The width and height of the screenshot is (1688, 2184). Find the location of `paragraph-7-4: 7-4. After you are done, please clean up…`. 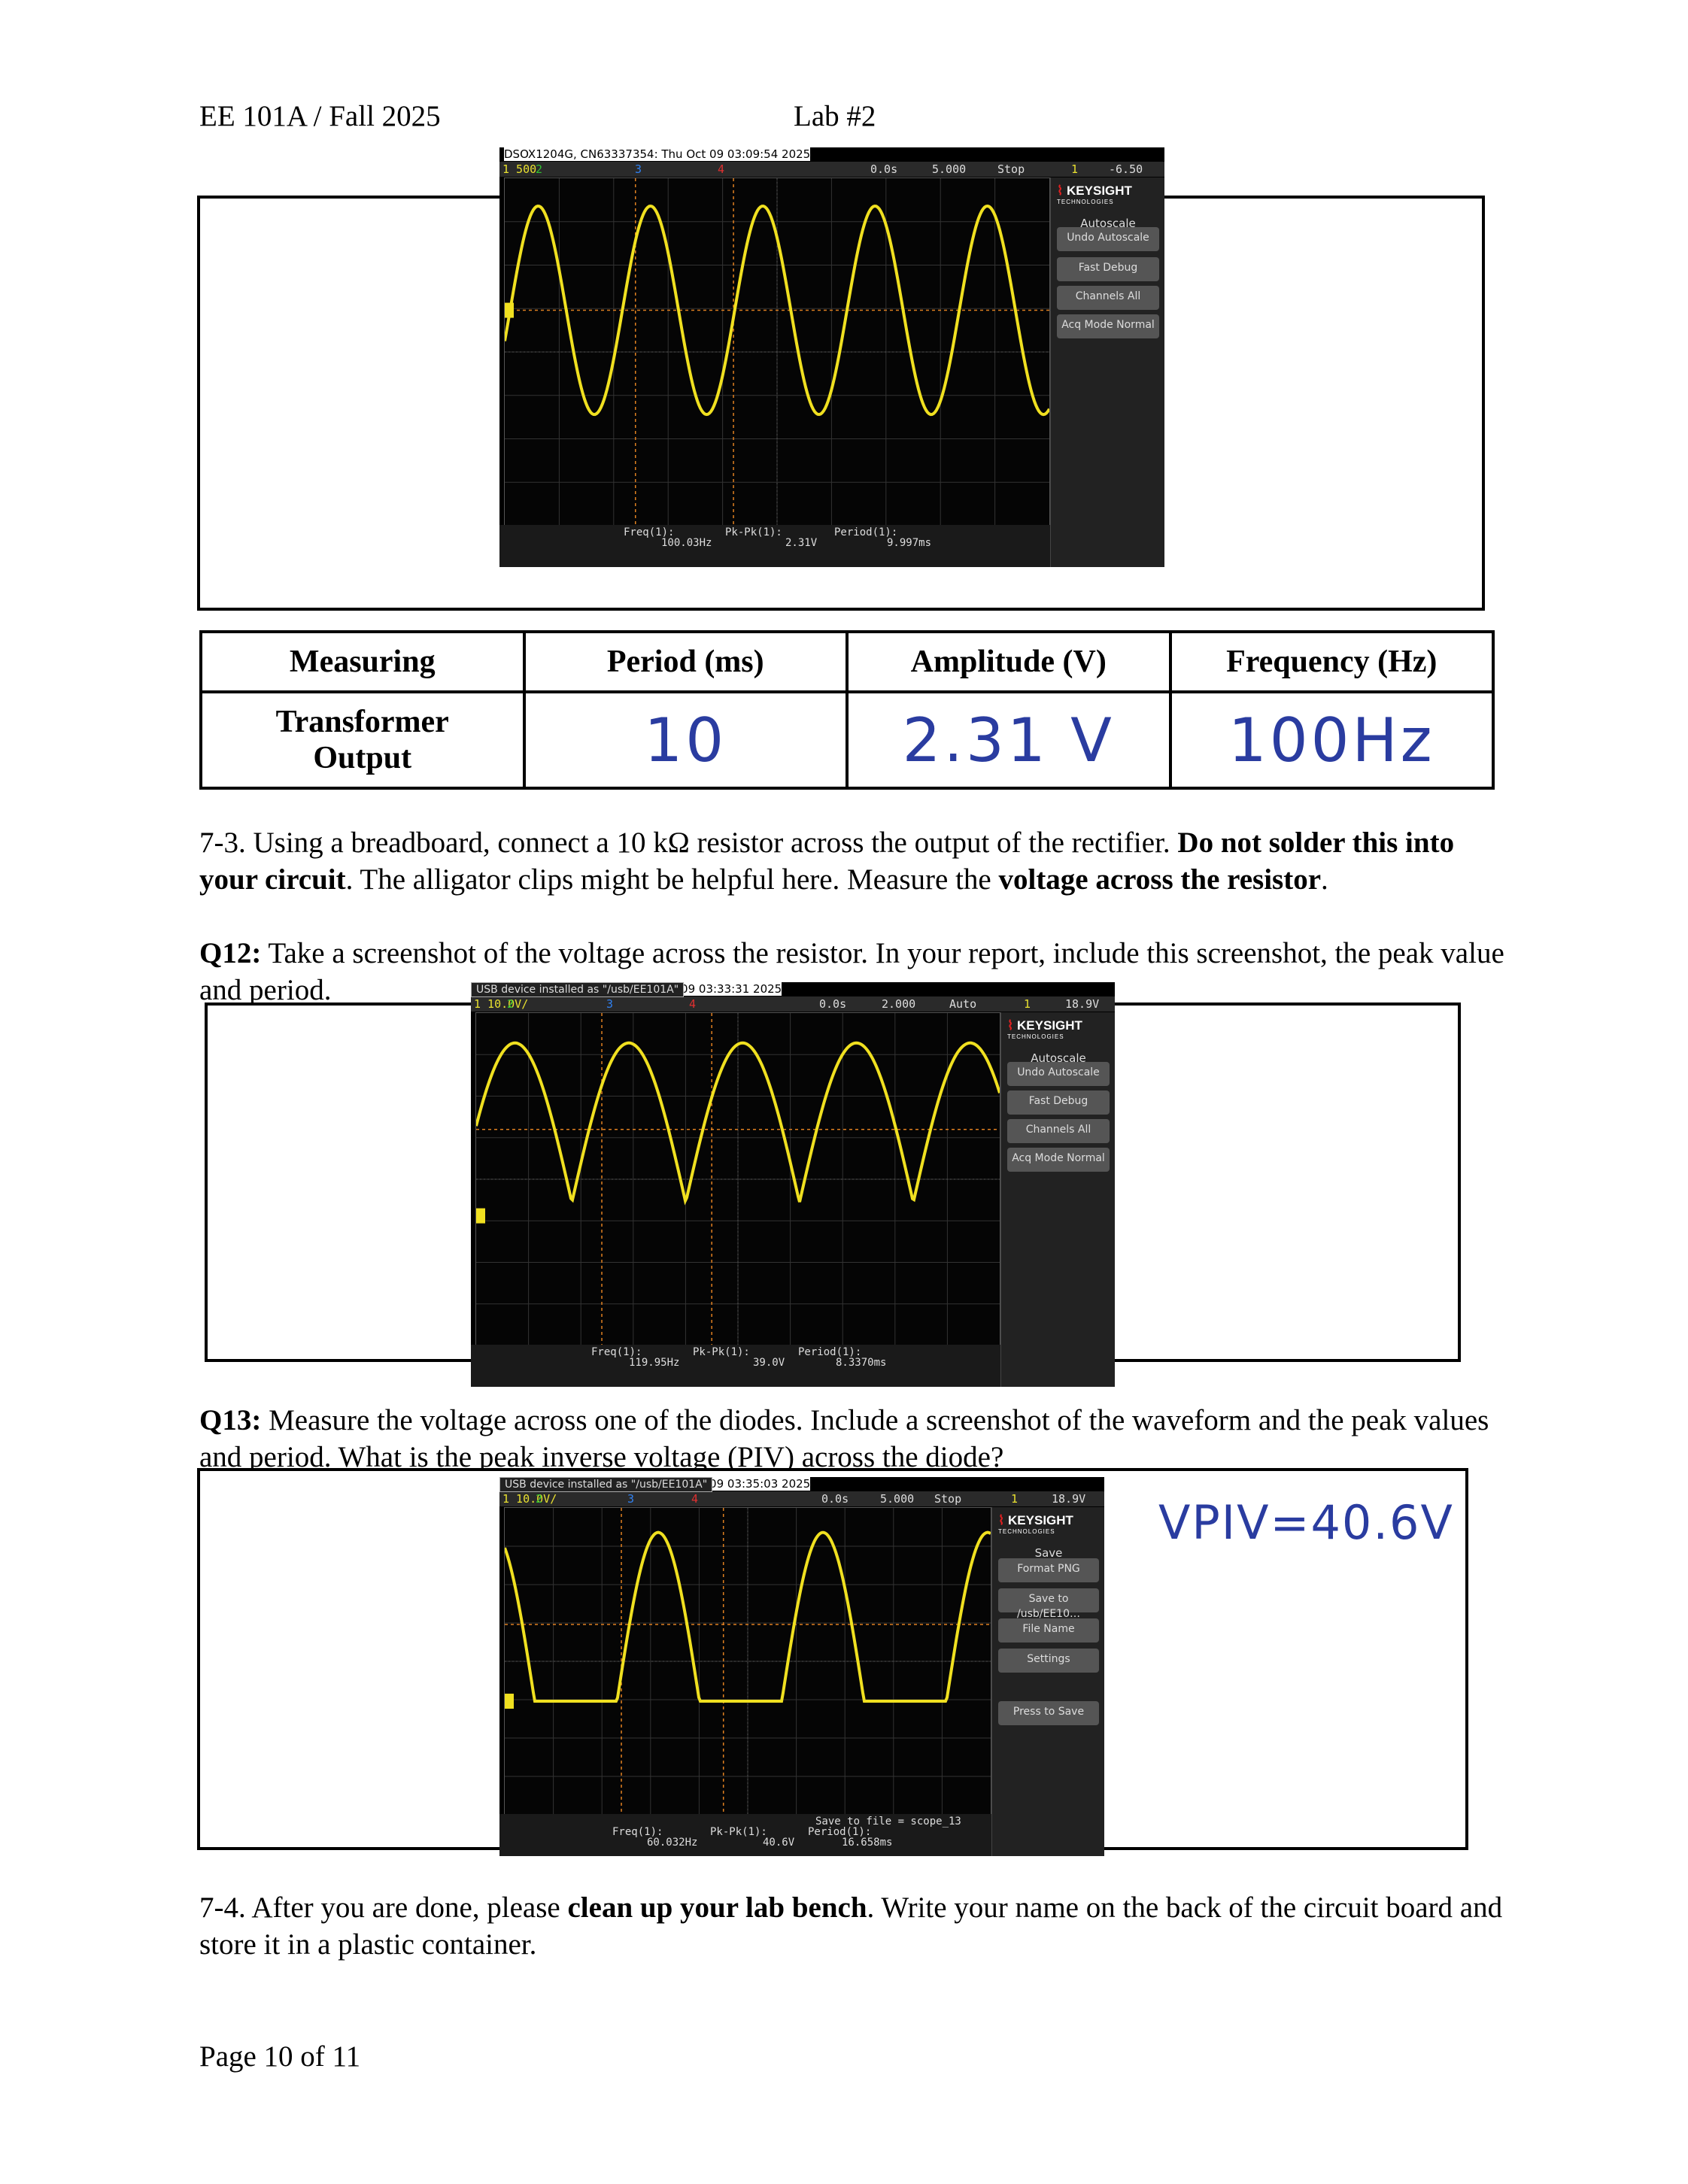

paragraph-7-4: 7-4. After you are done, please clean up… is located at coordinates (851, 1926).